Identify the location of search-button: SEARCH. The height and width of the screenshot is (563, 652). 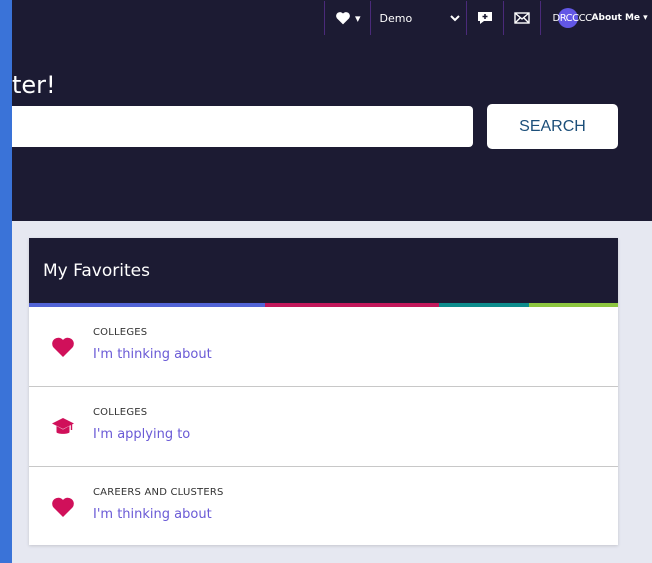
(552, 126).